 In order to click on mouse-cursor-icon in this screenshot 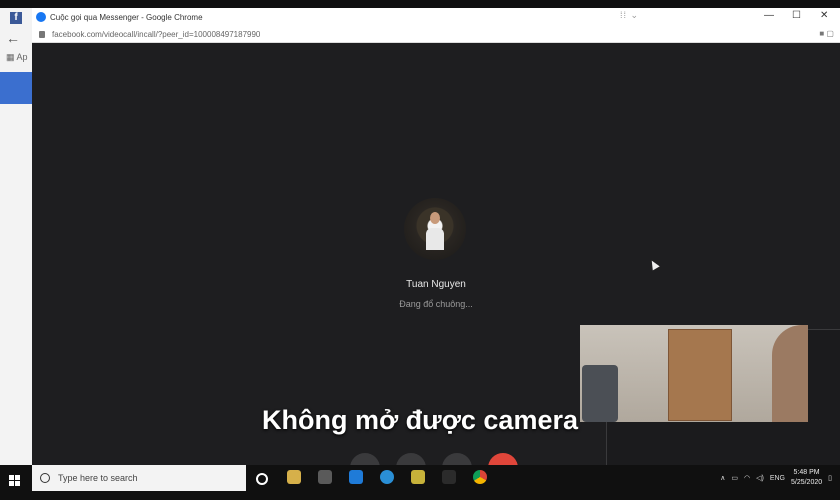, I will do `click(654, 264)`.